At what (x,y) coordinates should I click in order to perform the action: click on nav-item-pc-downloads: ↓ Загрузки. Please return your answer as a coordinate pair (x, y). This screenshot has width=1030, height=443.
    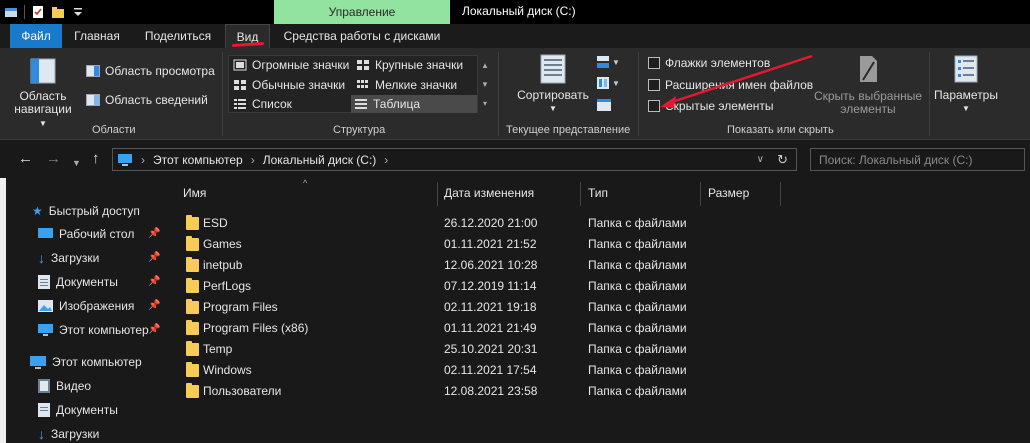
    Looking at the image, I should click on (68, 434).